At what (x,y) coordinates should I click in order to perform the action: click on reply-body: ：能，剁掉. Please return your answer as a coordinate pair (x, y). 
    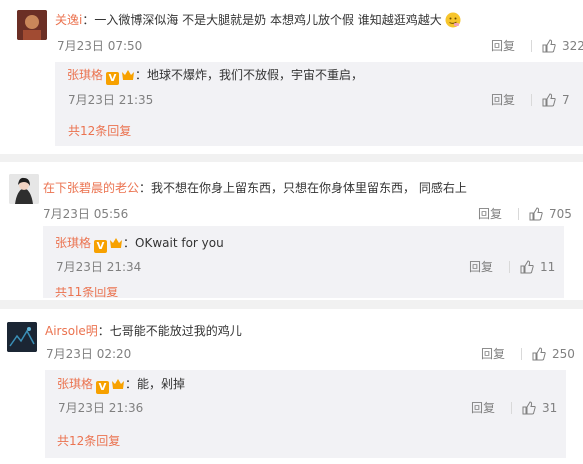
    Looking at the image, I should click on (155, 384).